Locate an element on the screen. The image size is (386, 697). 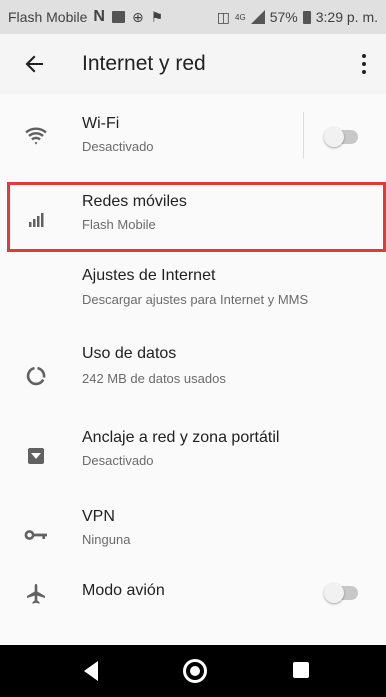
battery-icon is located at coordinates (306, 17).